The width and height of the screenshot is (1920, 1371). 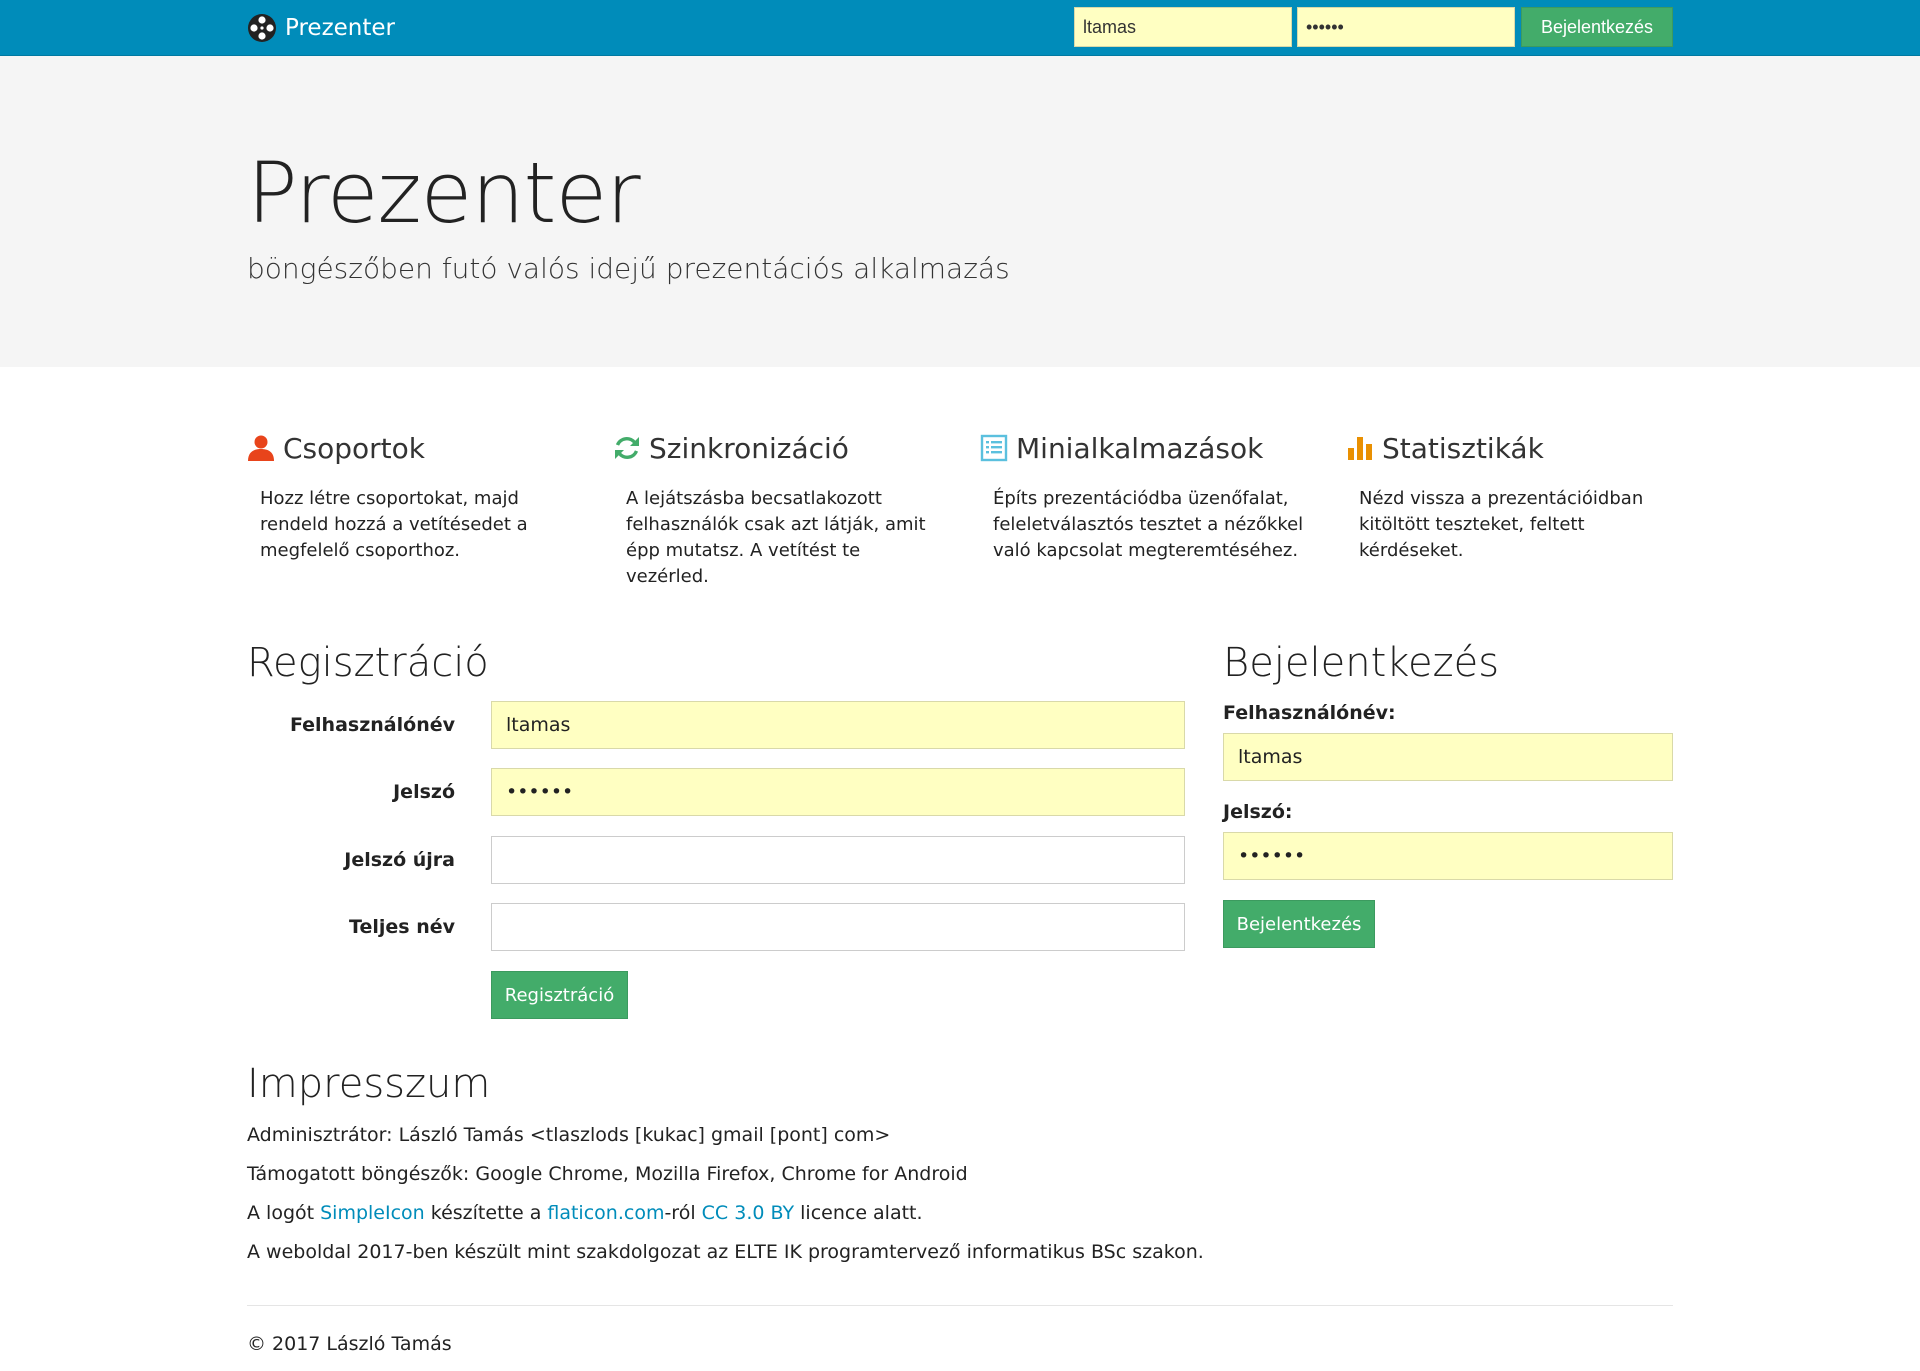 What do you see at coordinates (1361, 663) in the screenshot?
I see `login-title: Bejelentkezés` at bounding box center [1361, 663].